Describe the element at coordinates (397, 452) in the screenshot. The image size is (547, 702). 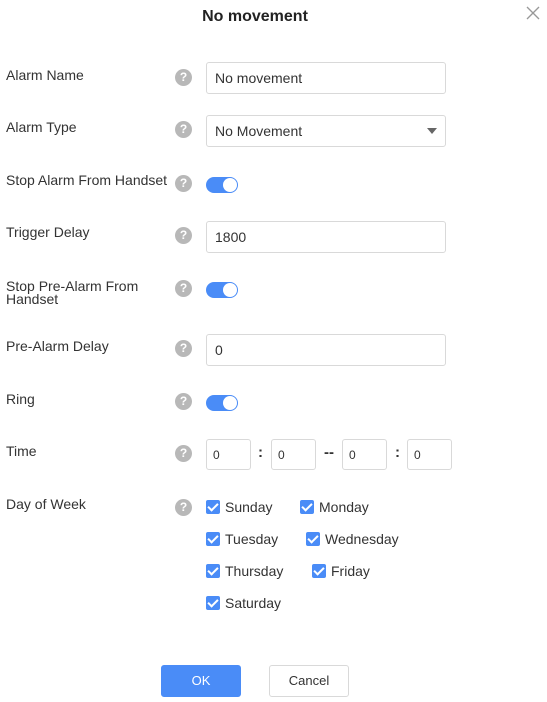
I see `end-time-colon: :` at that location.